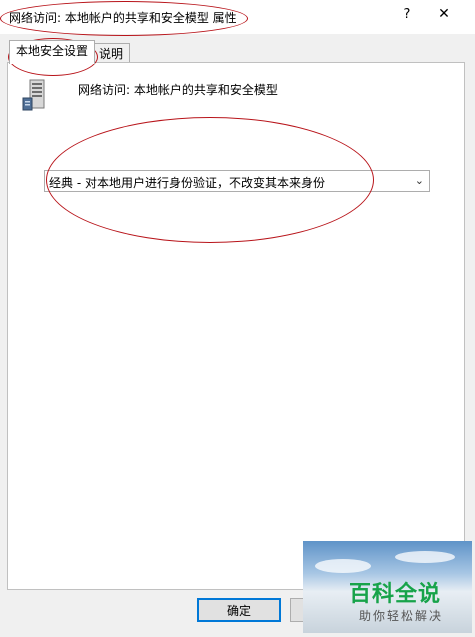  I want to click on ok-button: 确定, so click(239, 610).